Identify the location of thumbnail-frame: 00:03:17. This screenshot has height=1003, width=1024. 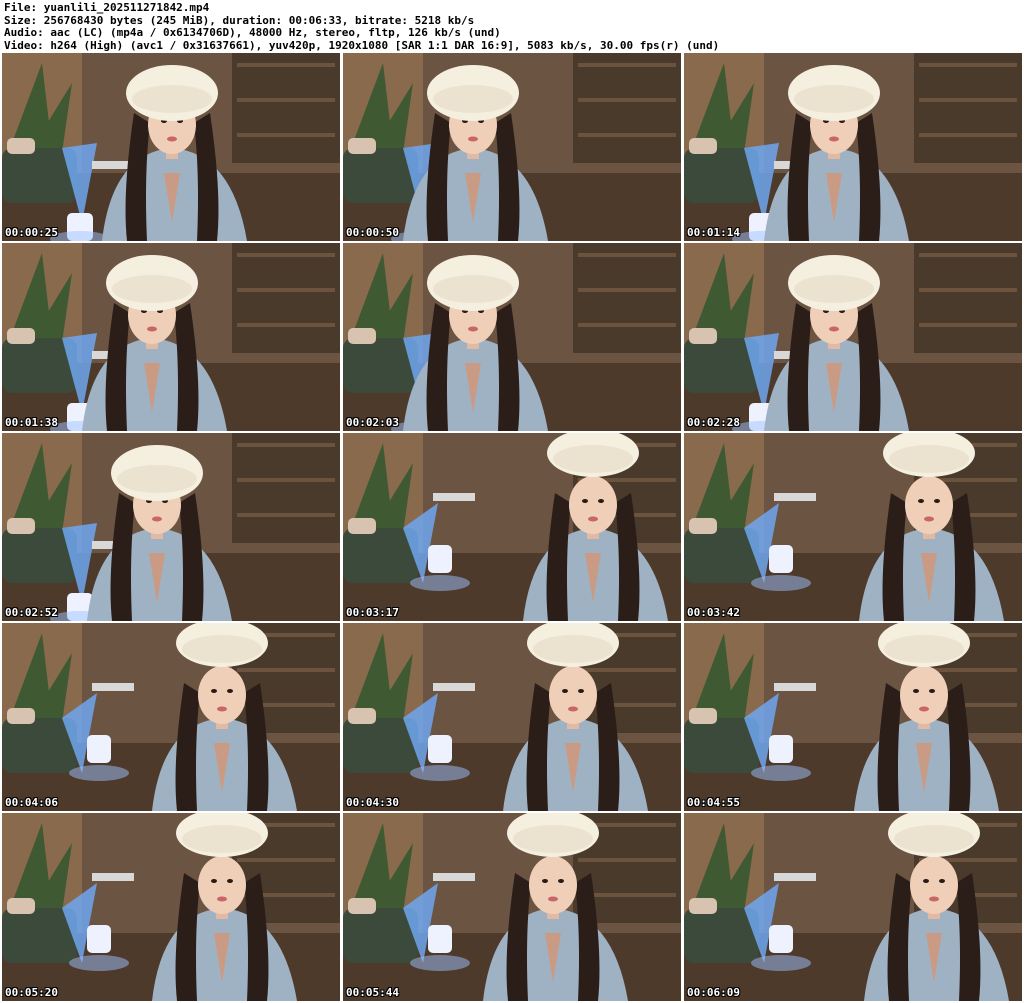
(512, 527).